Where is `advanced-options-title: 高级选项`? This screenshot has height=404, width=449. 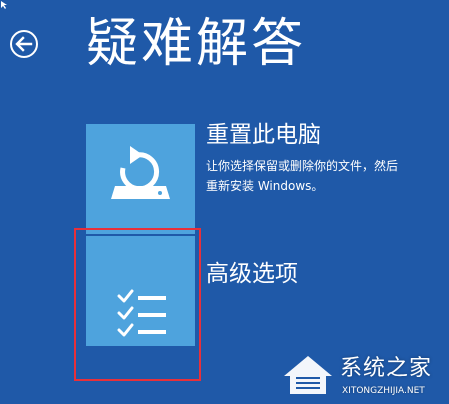
advanced-options-title: 高级选项 is located at coordinates (252, 274).